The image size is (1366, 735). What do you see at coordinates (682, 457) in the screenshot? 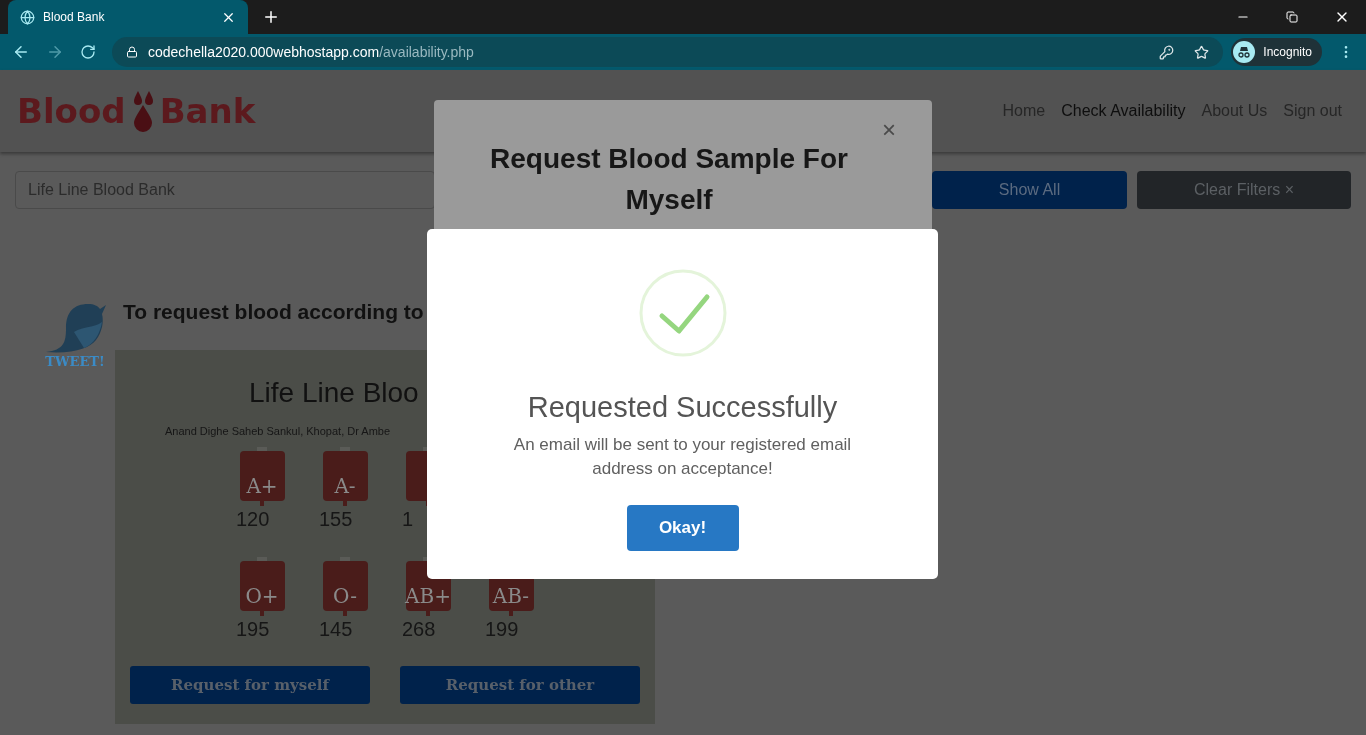
I see `success-message: An email will be sent to your registered email address on acceptance!` at bounding box center [682, 457].